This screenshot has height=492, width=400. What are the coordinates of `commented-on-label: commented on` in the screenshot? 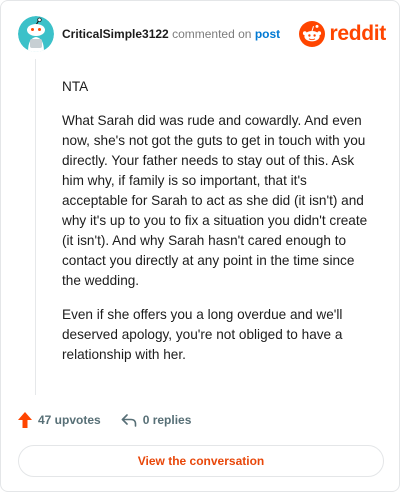 It's located at (212, 34).